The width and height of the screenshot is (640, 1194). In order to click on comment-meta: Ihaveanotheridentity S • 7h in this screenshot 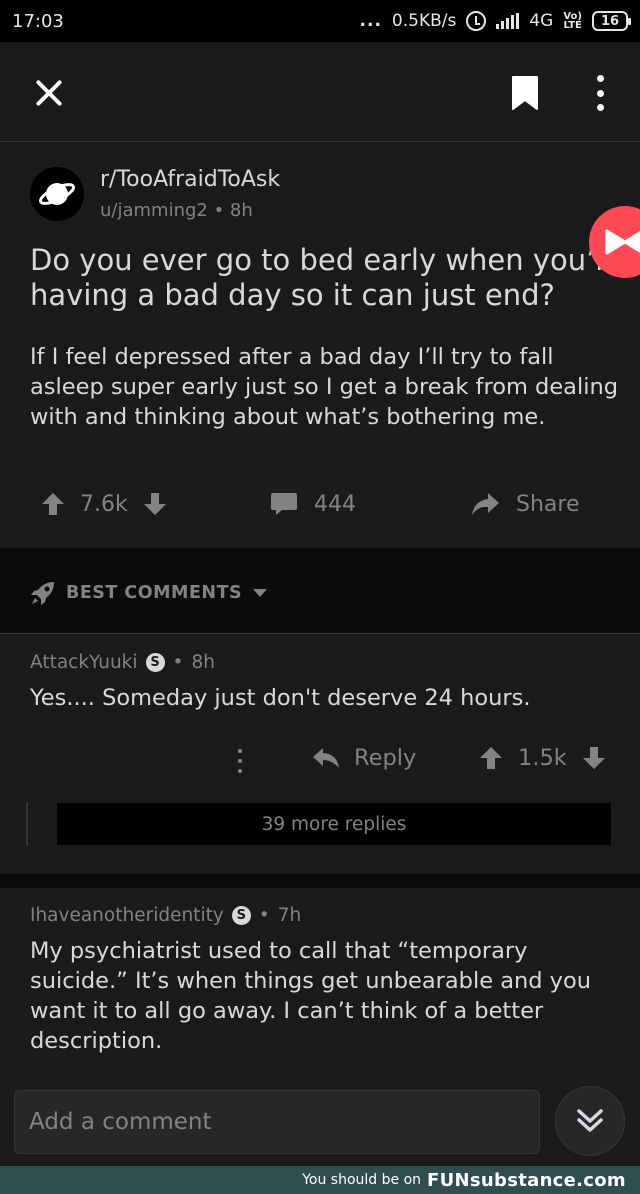, I will do `click(166, 915)`.